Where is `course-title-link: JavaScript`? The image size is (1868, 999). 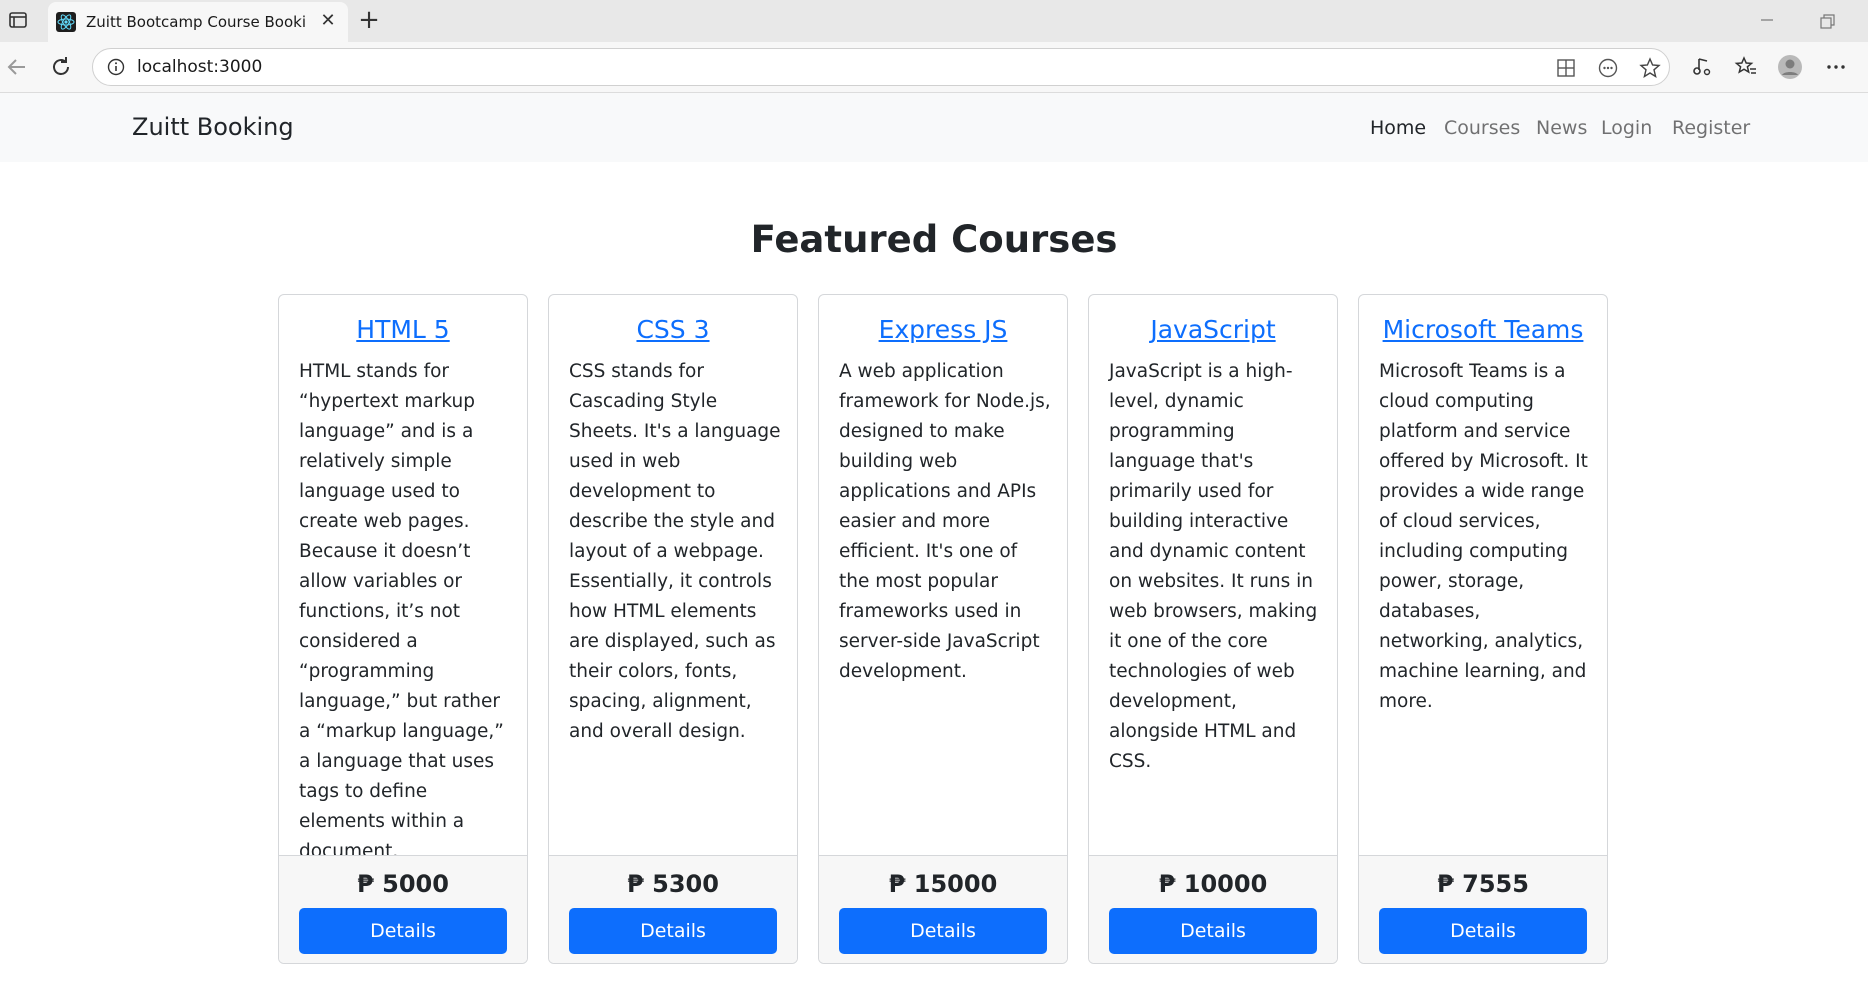 course-title-link: JavaScript is located at coordinates (1213, 329).